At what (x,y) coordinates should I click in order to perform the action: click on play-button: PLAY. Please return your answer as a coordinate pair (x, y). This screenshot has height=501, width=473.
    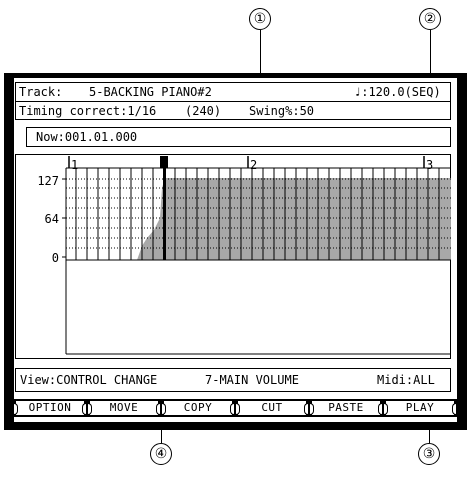
    Looking at the image, I should click on (420, 408).